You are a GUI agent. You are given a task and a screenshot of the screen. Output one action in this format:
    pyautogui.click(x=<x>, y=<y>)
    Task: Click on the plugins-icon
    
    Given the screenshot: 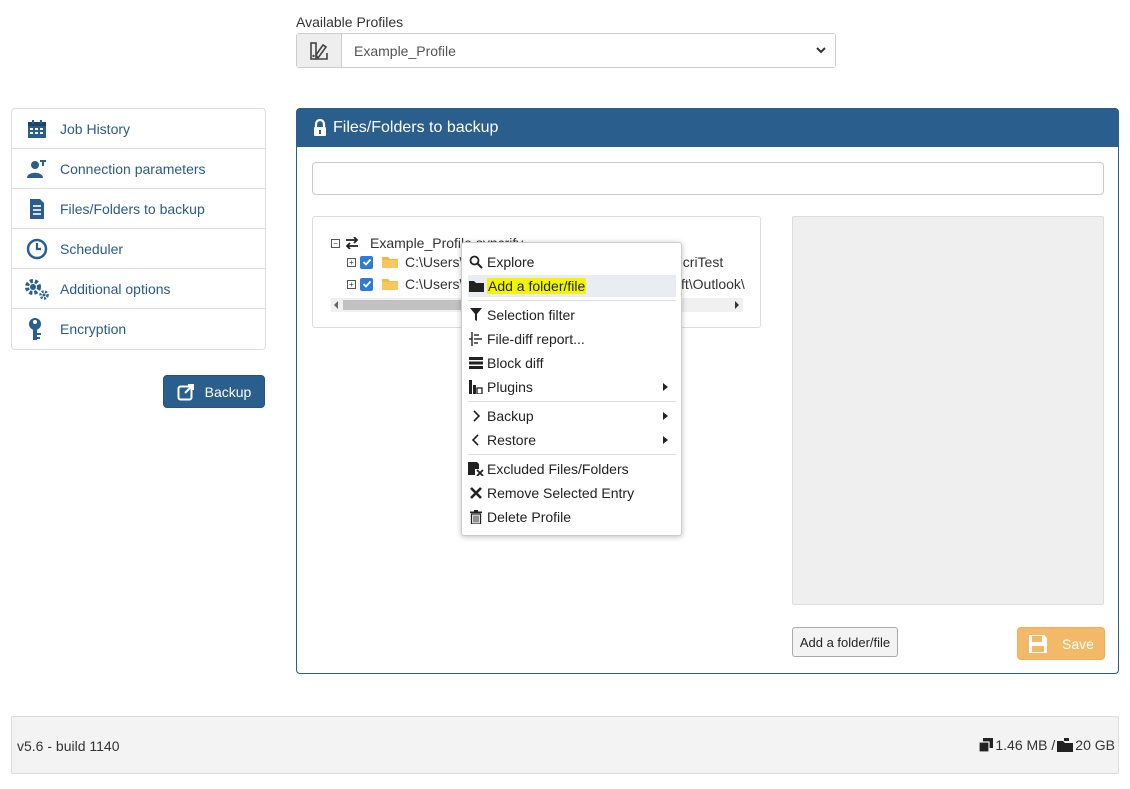 What is the action you would take?
    pyautogui.click(x=476, y=387)
    